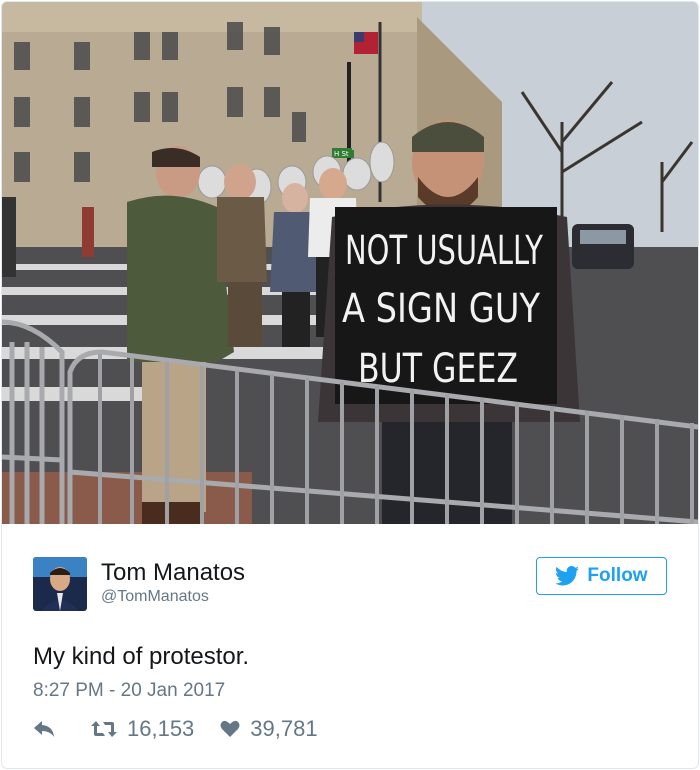  What do you see at coordinates (441, 309) in the screenshot?
I see `sign-line-2: A SIGN GUY` at bounding box center [441, 309].